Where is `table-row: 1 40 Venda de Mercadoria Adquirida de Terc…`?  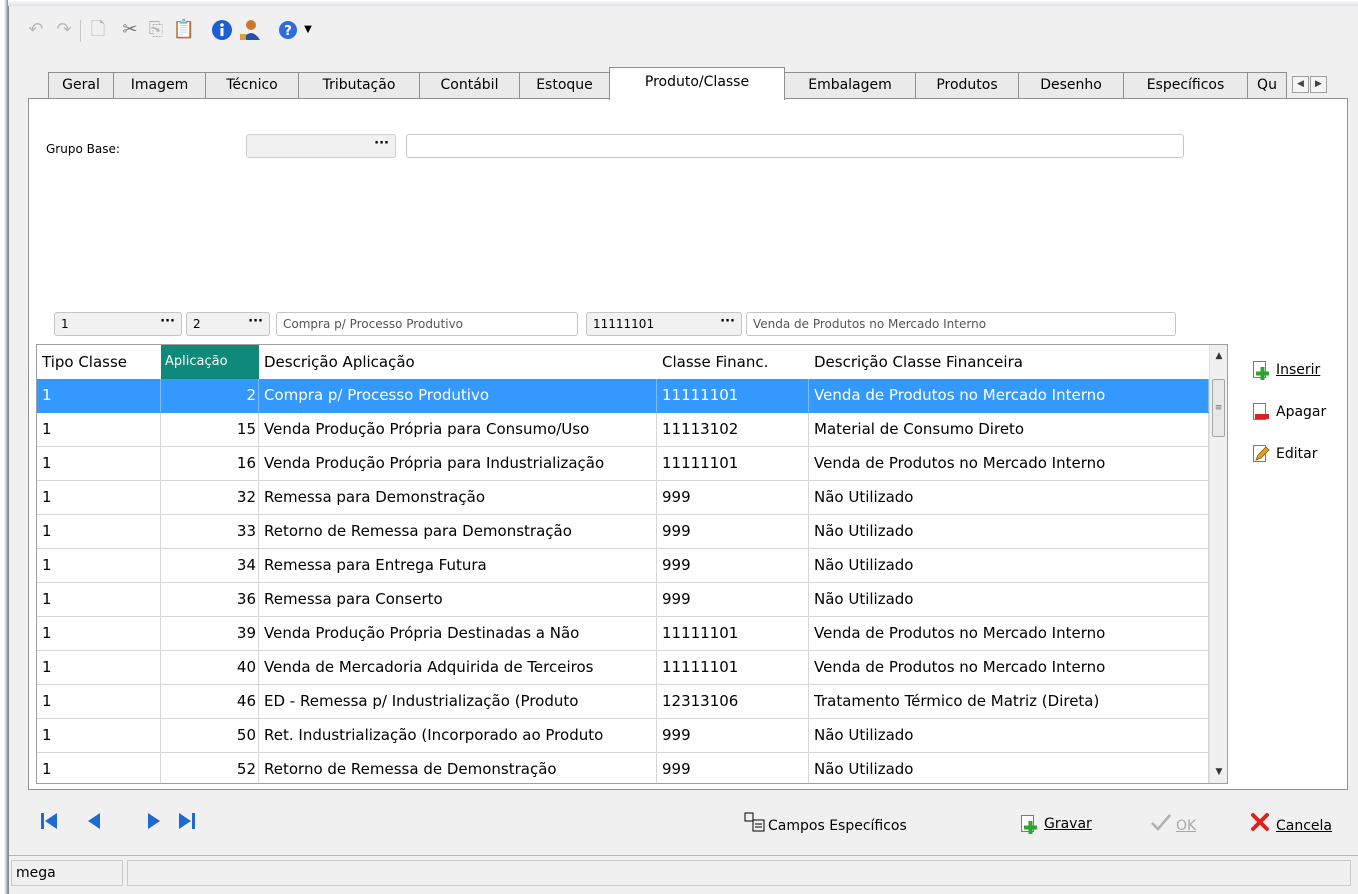 table-row: 1 40 Venda de Mercadoria Adquirida de Terc… is located at coordinates (623, 668).